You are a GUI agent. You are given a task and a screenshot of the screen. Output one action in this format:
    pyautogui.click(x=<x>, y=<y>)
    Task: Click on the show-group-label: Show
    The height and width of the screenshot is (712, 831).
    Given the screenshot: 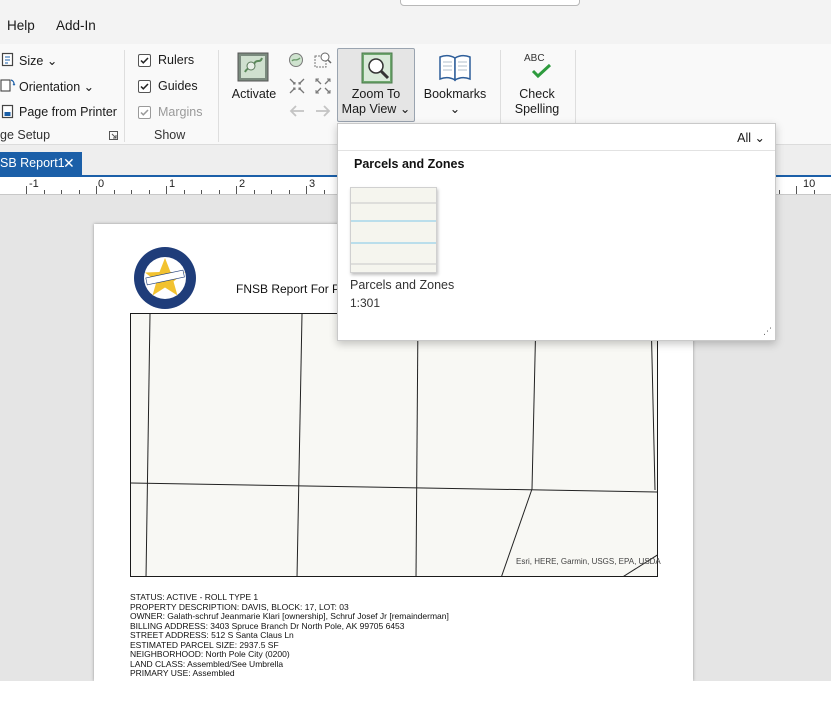 What is the action you would take?
    pyautogui.click(x=170, y=135)
    